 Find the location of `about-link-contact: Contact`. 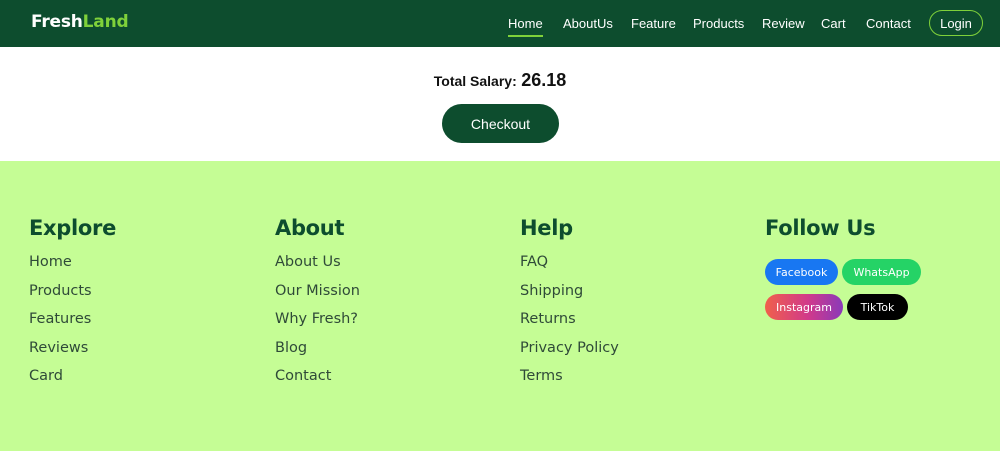

about-link-contact: Contact is located at coordinates (317, 376).